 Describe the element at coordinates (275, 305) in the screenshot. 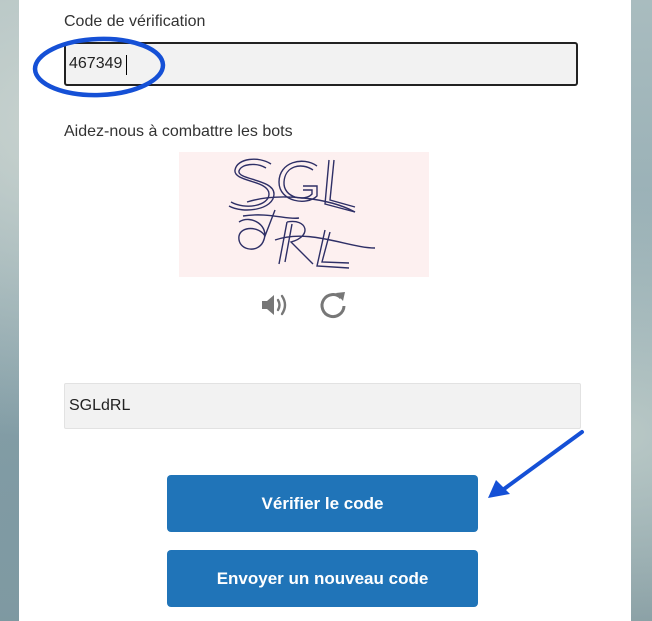

I see `speaker-icon` at that location.